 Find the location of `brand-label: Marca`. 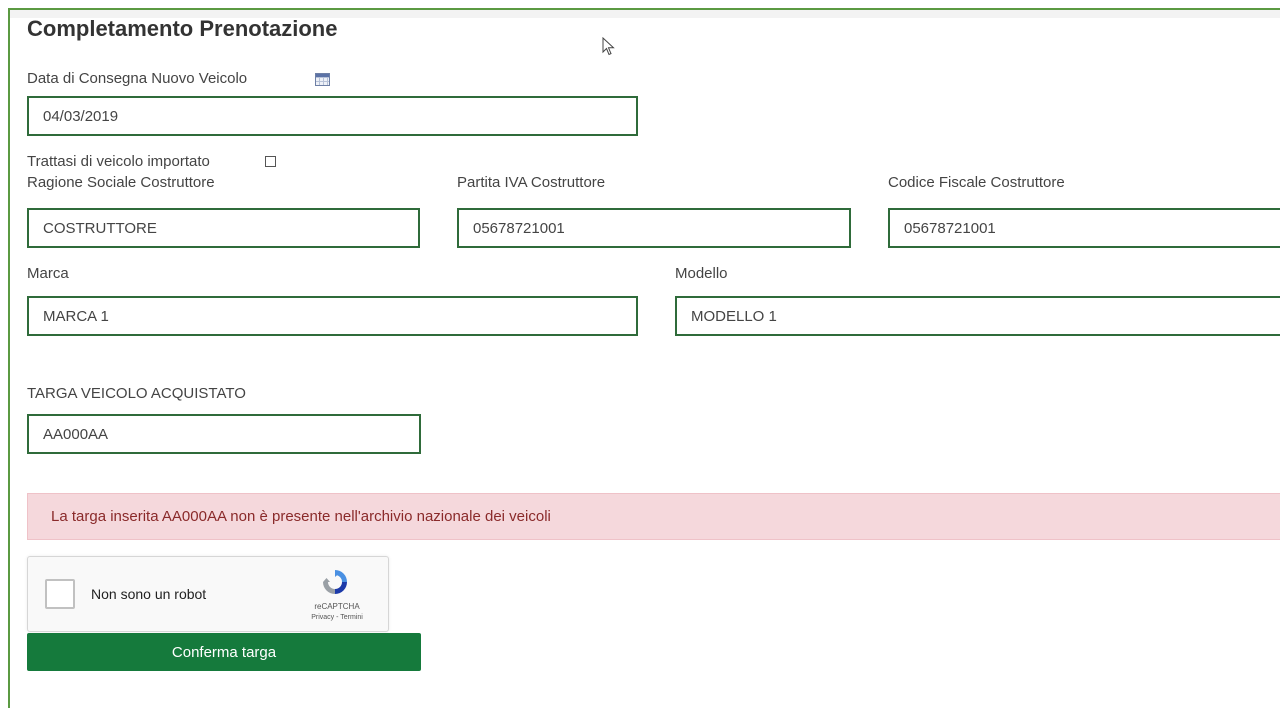

brand-label: Marca is located at coordinates (48, 273).